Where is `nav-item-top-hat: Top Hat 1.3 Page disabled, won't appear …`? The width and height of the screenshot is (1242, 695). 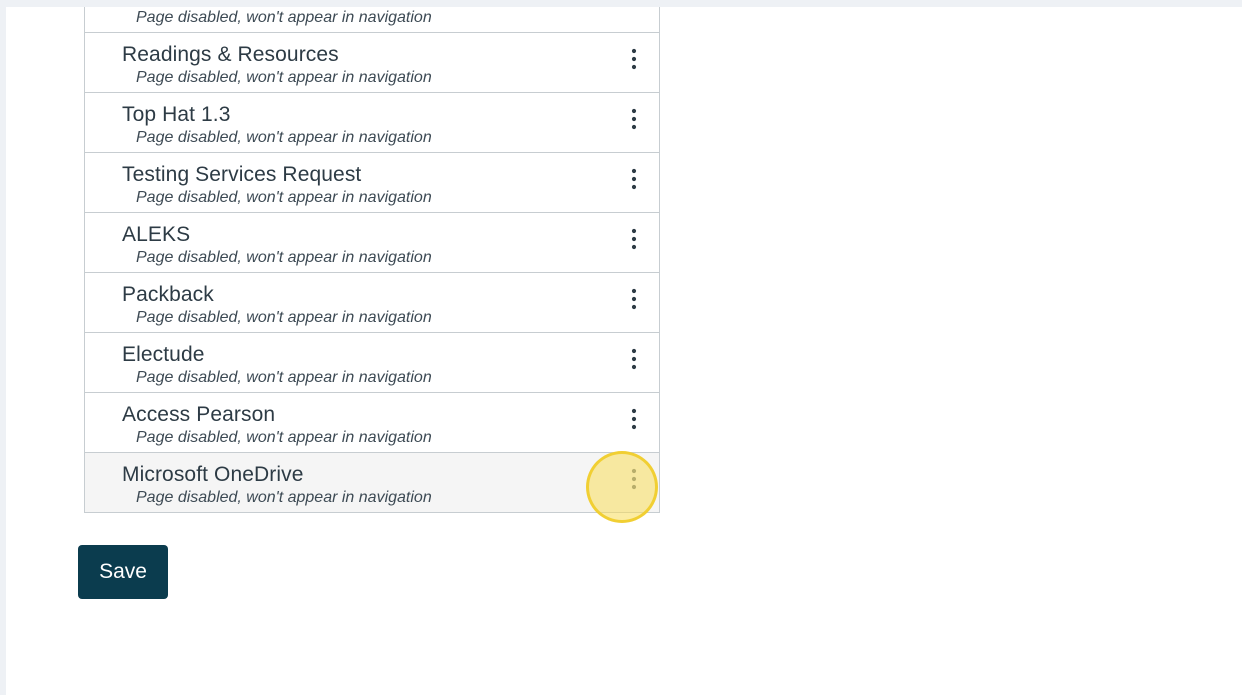 nav-item-top-hat: Top Hat 1.3 Page disabled, won't appear … is located at coordinates (372, 123).